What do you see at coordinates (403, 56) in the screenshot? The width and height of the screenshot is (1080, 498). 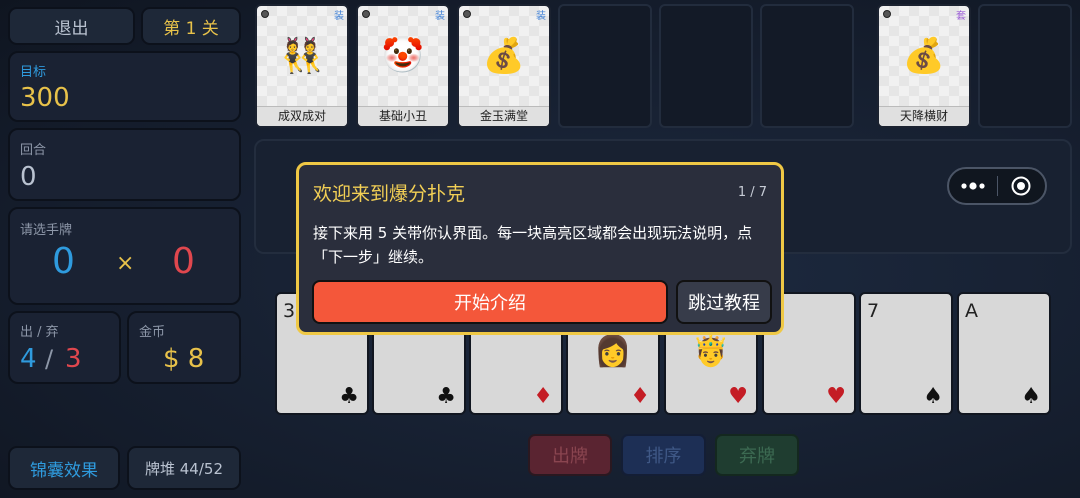 I see `joker-emoji-icon: 🤡` at bounding box center [403, 56].